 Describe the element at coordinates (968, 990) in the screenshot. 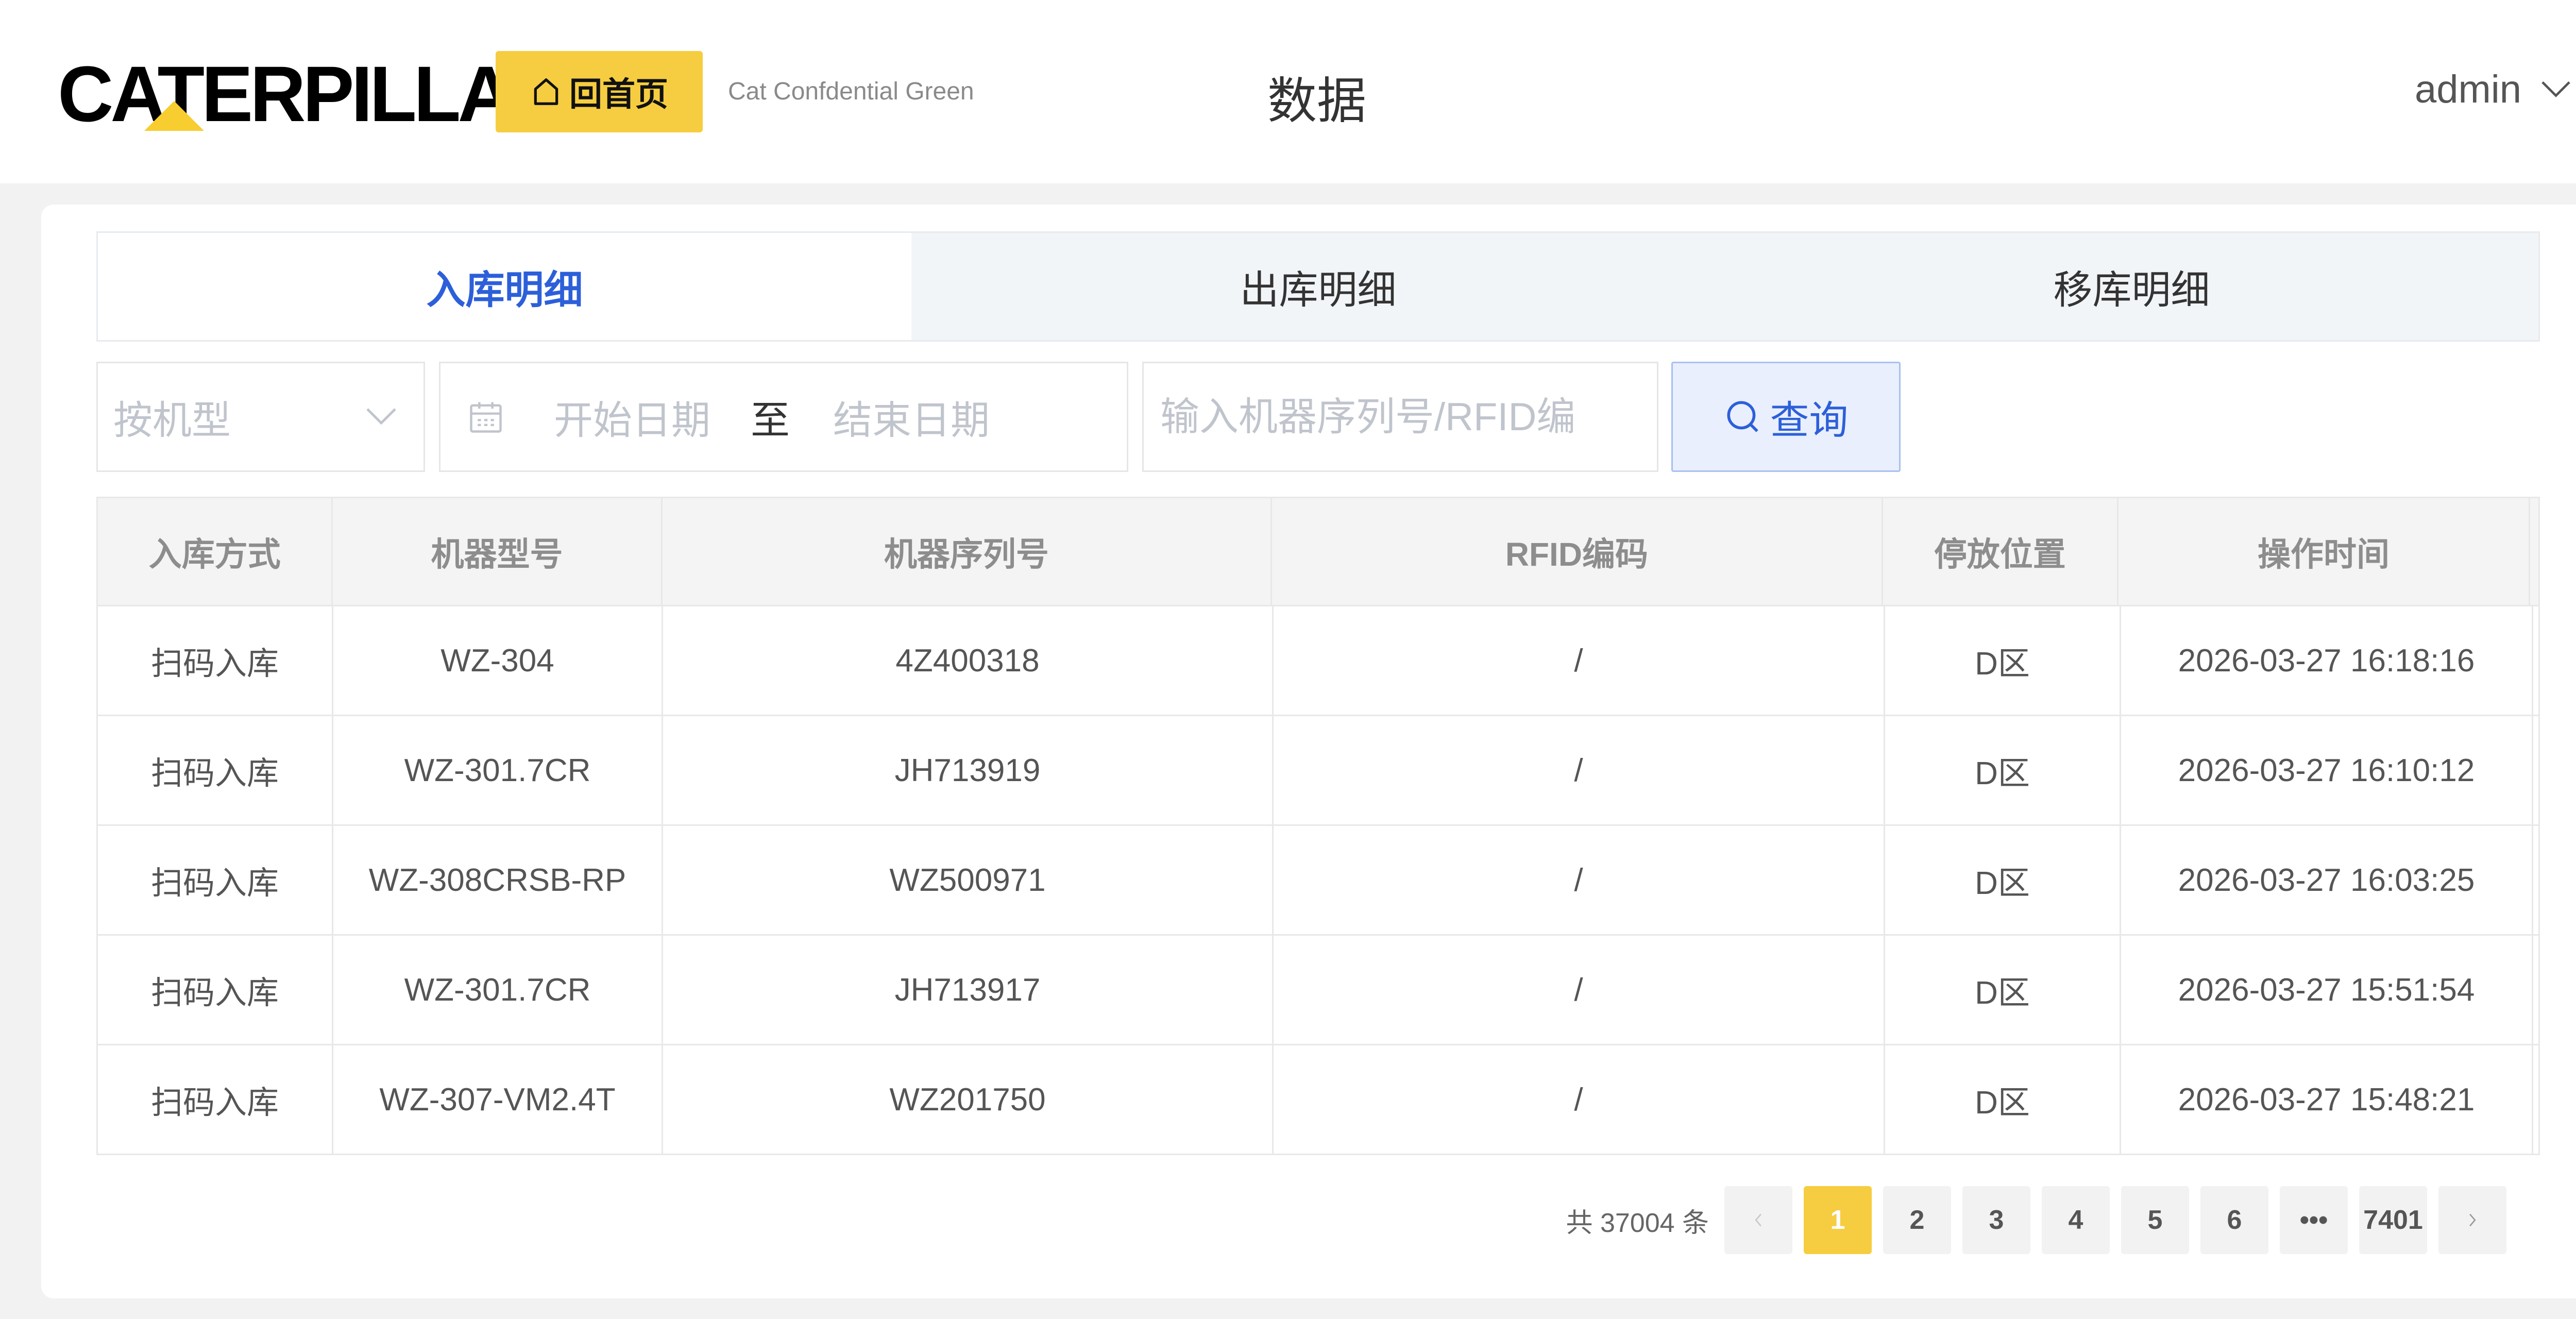

I see `table-cell: JH713917` at that location.